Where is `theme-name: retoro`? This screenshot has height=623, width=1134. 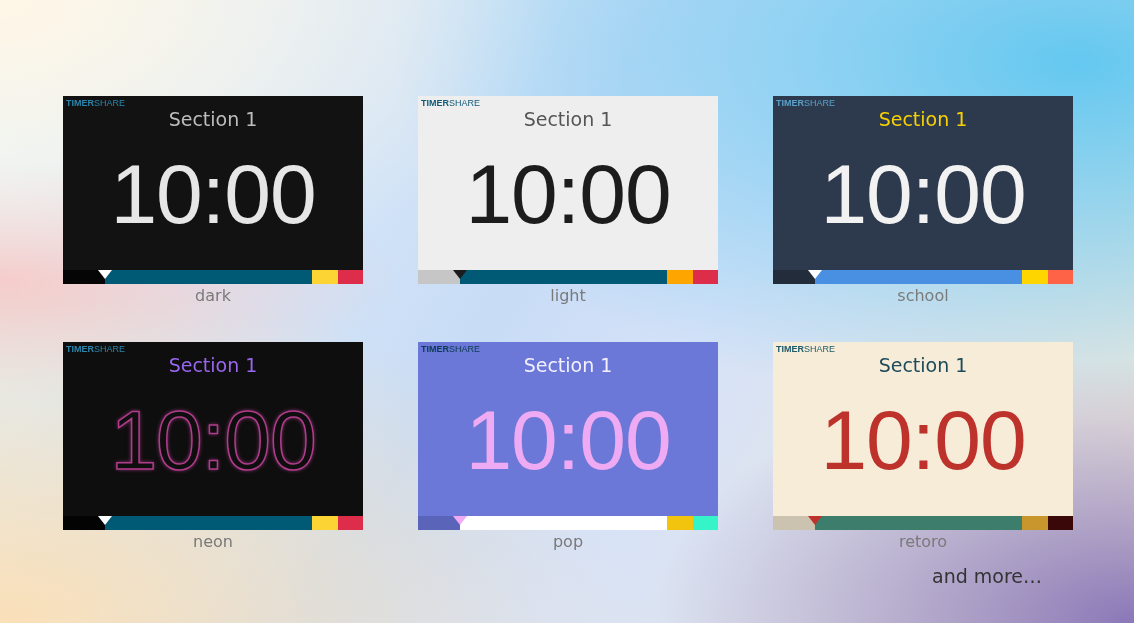 theme-name: retoro is located at coordinates (923, 542).